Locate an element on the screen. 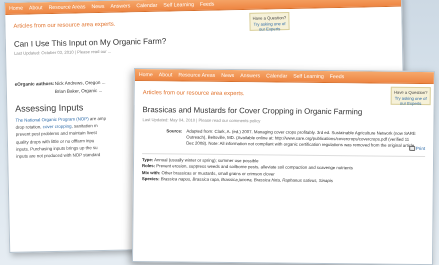  print-button: Print is located at coordinates (417, 148).